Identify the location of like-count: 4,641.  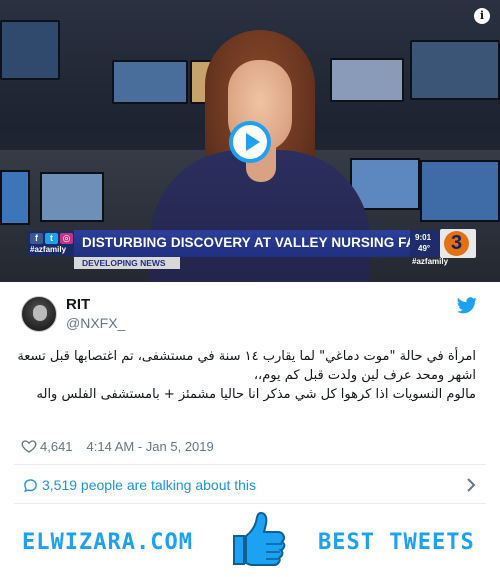
(56, 446).